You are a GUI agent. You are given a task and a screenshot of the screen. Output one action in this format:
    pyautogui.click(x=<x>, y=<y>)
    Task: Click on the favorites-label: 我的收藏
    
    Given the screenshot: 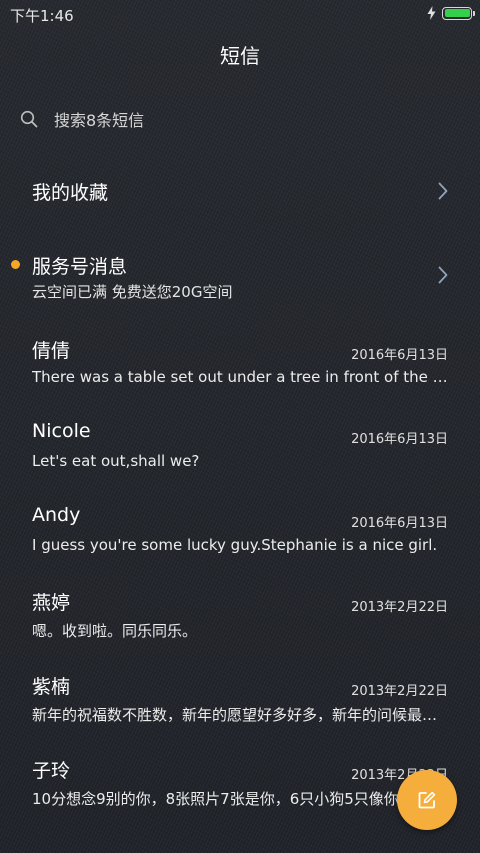 What is the action you would take?
    pyautogui.click(x=70, y=193)
    